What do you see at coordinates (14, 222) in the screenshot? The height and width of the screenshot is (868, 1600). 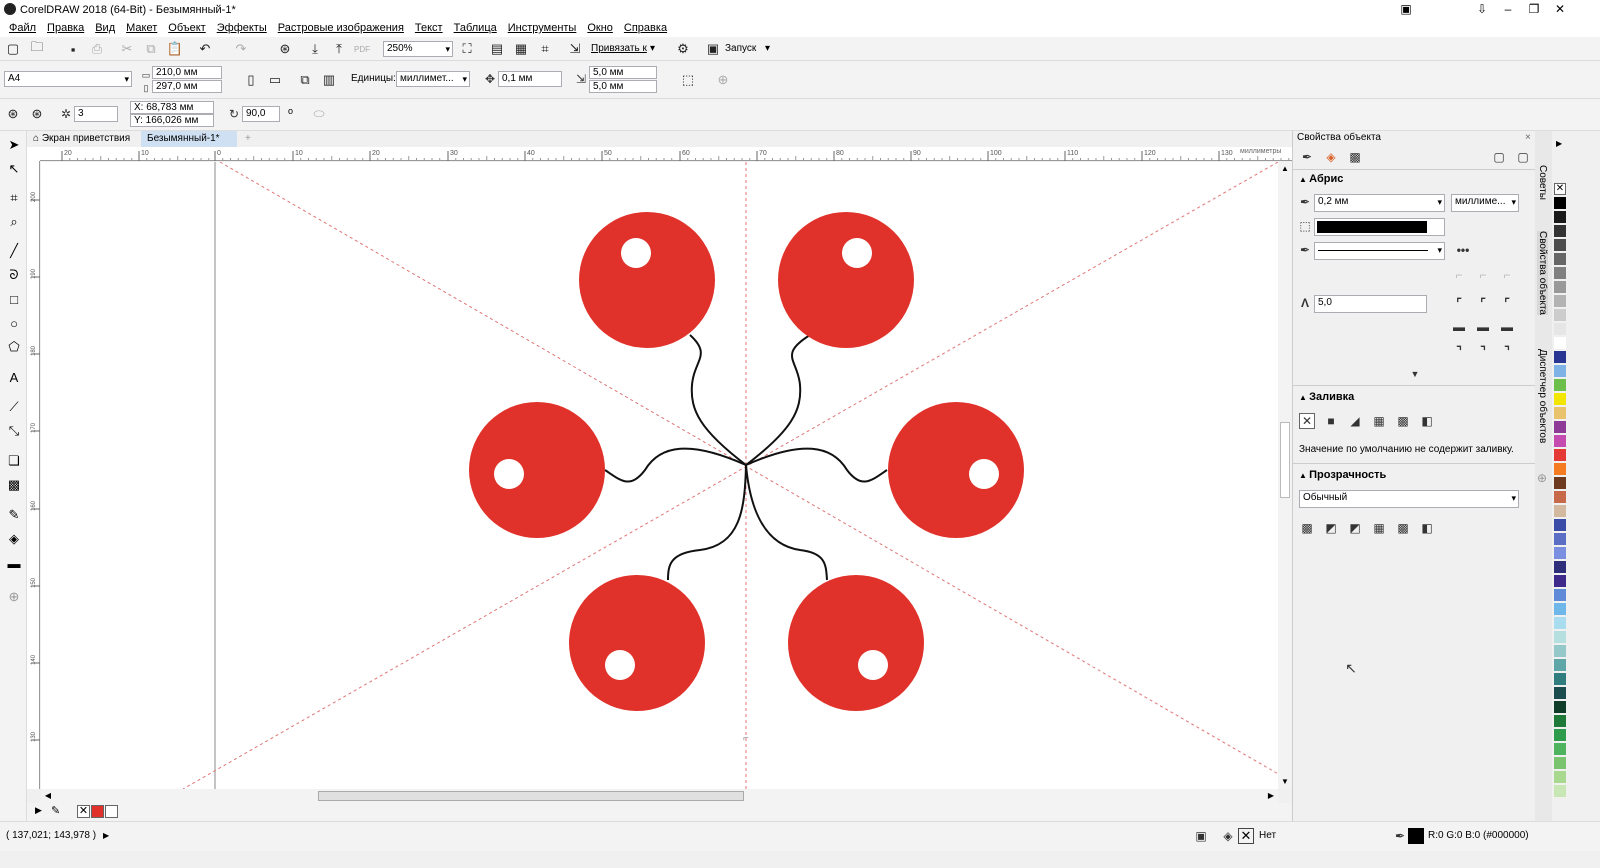 I see `zoom-tool-icon: ⌕` at bounding box center [14, 222].